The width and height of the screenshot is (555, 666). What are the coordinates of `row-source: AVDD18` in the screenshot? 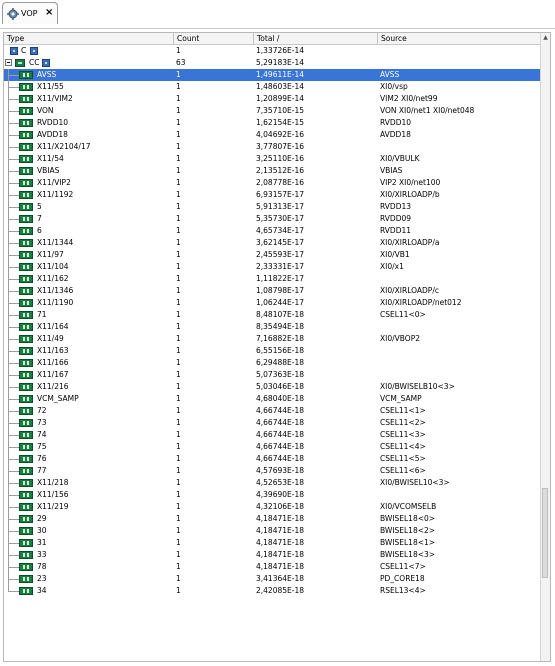 It's located at (395, 134).